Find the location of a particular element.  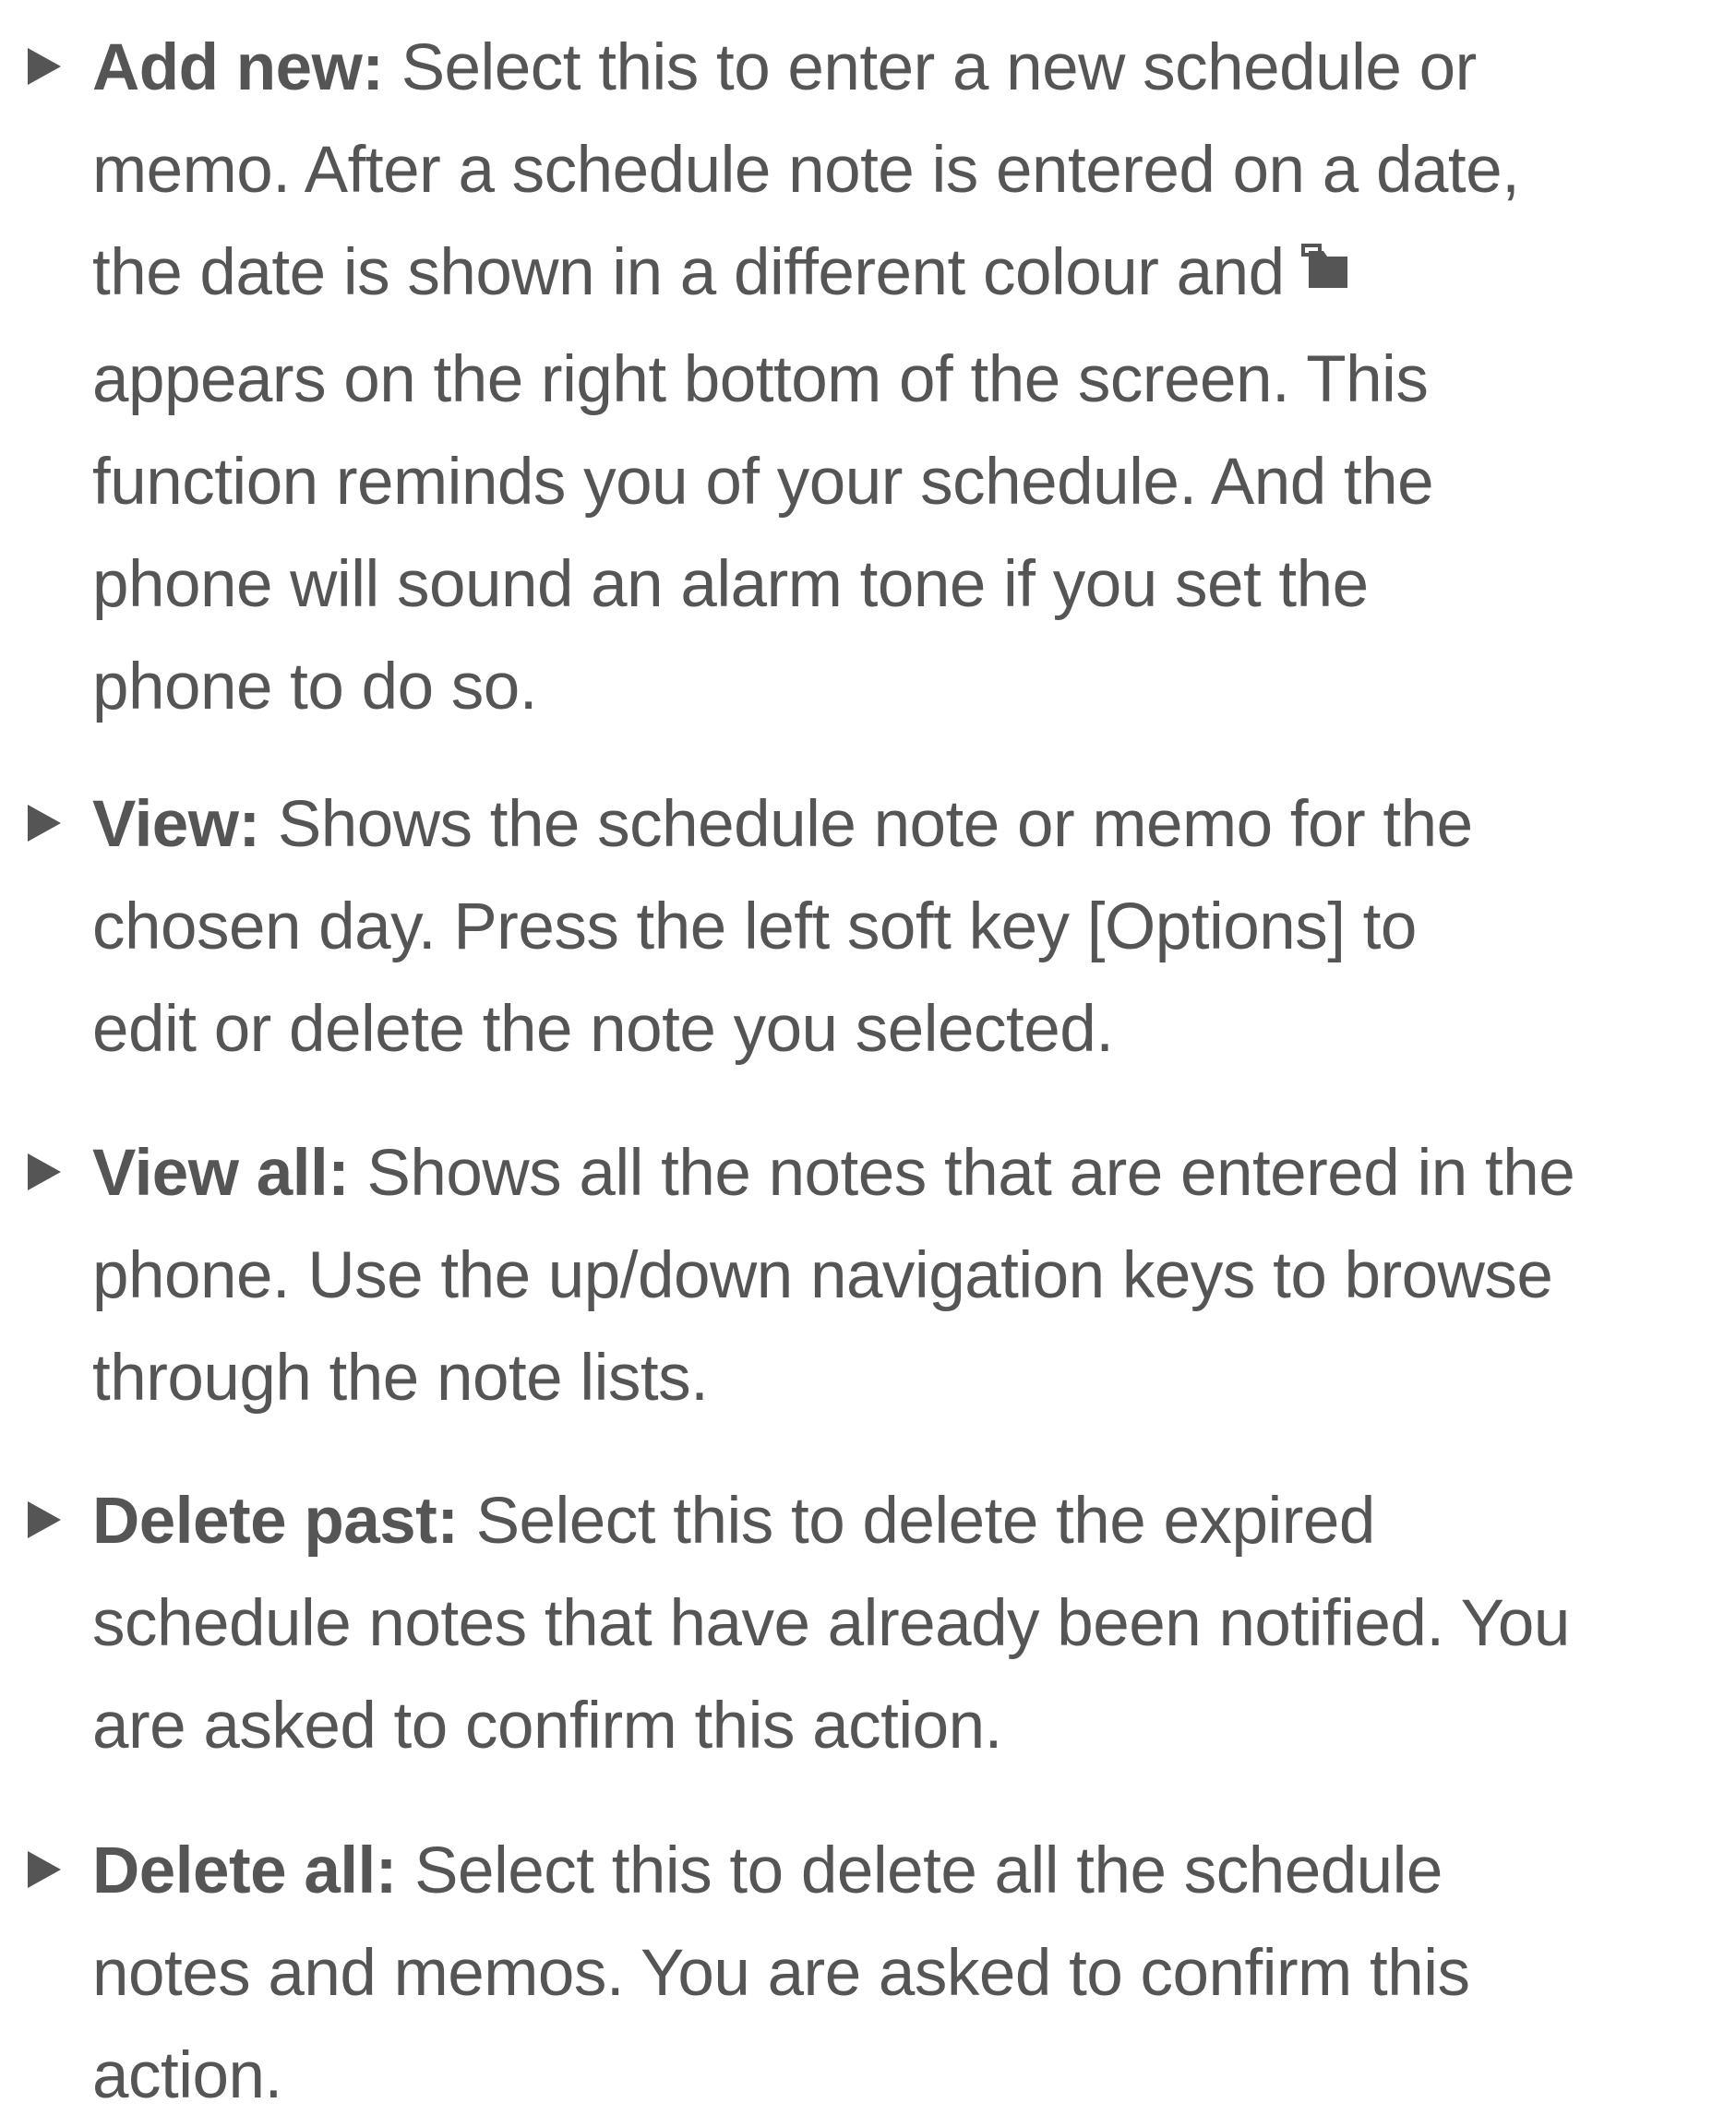

item-line: action. is located at coordinates (187, 2075).